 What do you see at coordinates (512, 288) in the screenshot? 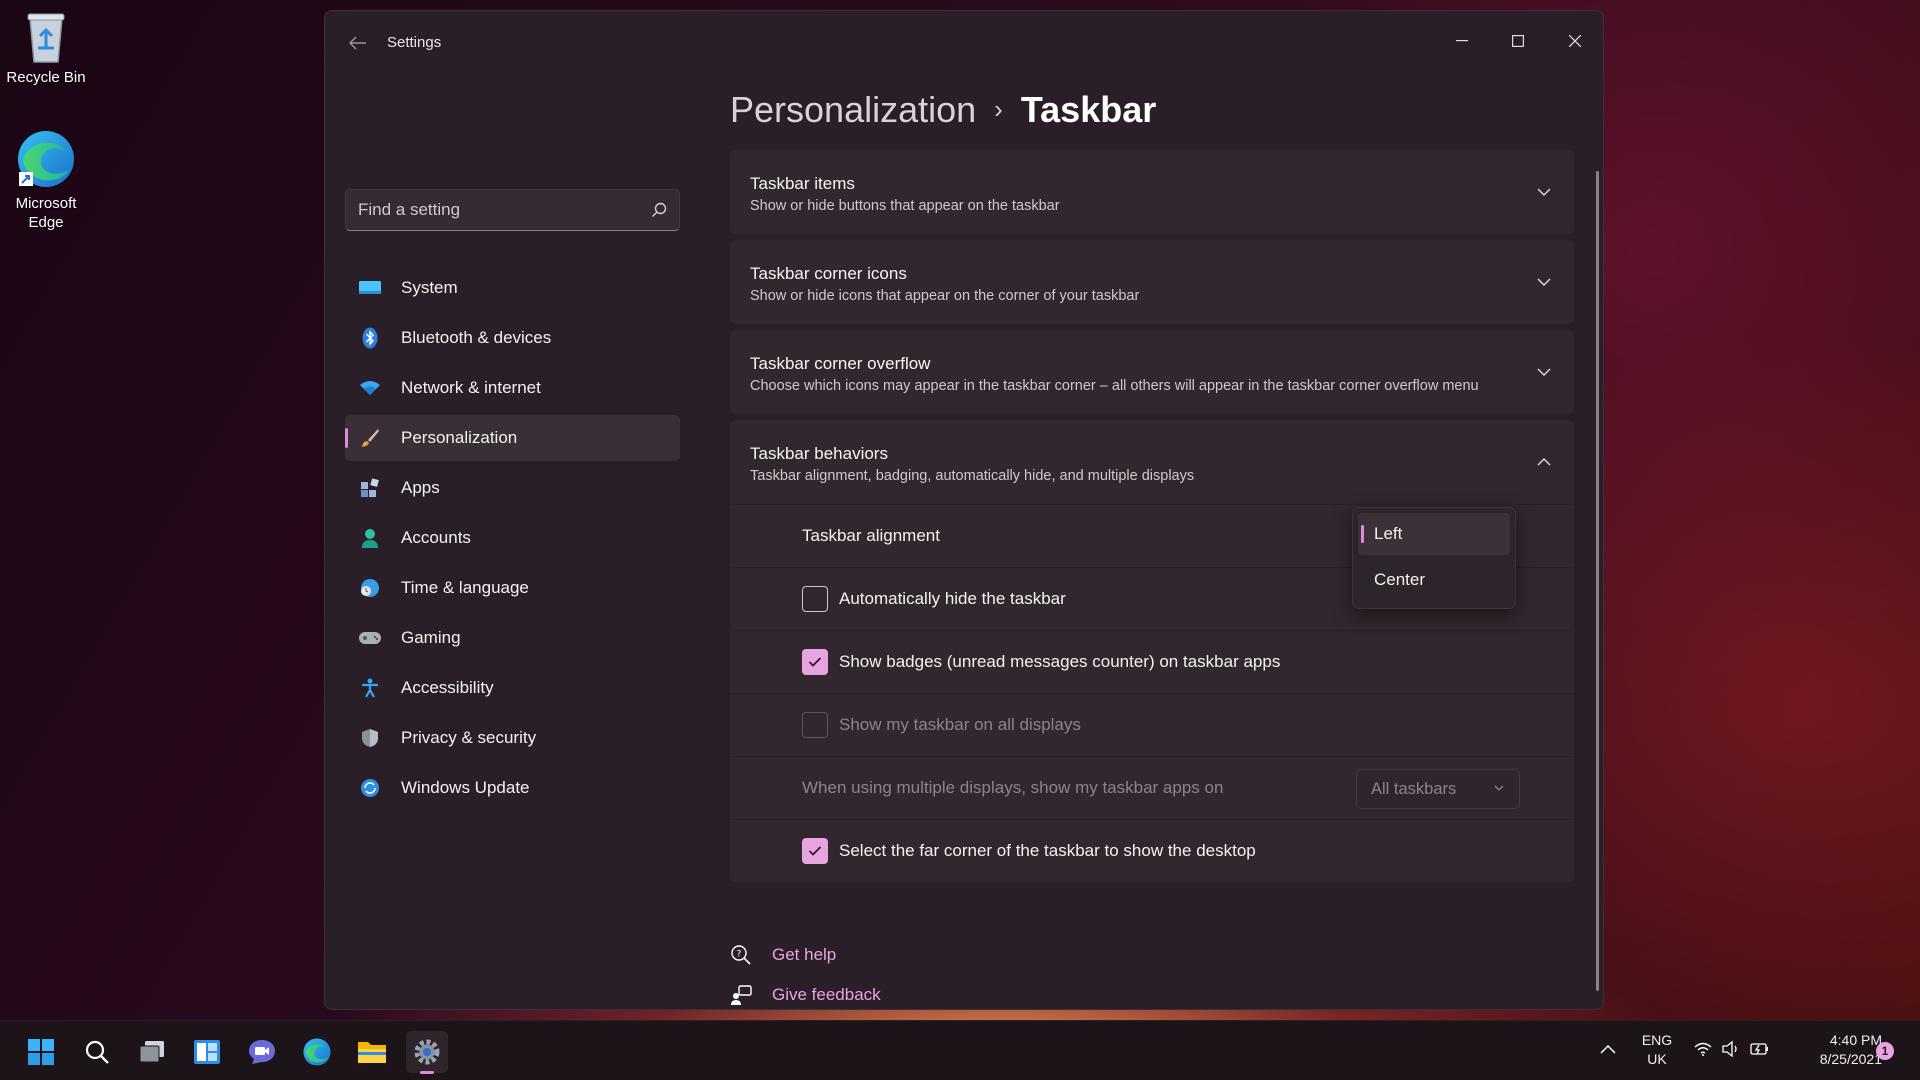
I see `sidebar-item-system: System` at bounding box center [512, 288].